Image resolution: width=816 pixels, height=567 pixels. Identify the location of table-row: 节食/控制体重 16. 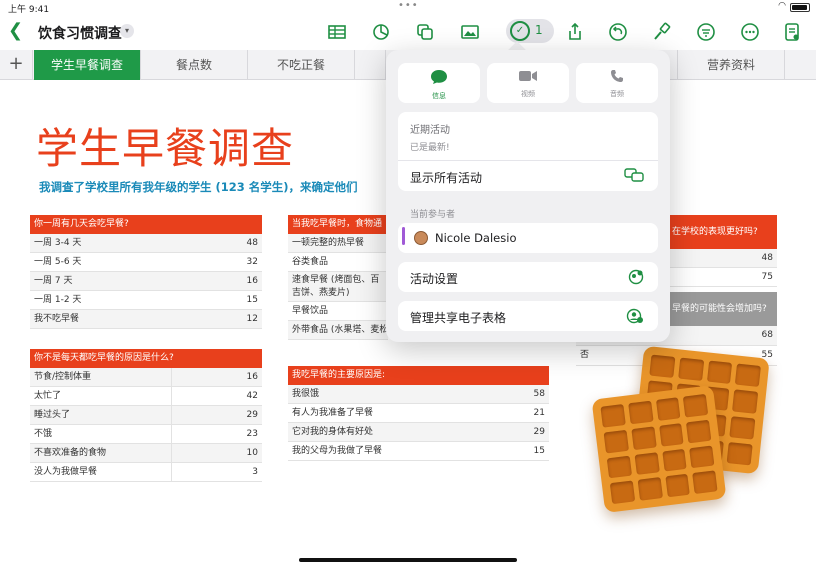
(146, 377).